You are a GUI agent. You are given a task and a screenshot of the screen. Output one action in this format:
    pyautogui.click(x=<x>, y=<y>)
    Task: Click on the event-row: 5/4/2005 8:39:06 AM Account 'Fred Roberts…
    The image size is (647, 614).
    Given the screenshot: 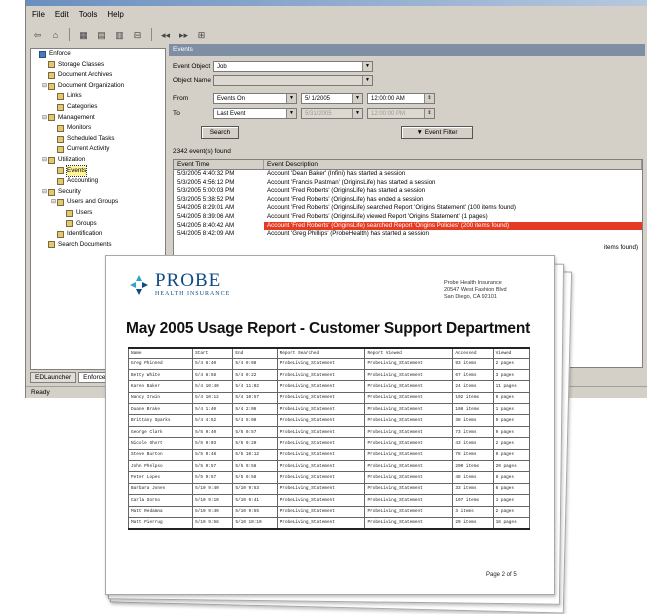 What is the action you would take?
    pyautogui.click(x=408, y=217)
    